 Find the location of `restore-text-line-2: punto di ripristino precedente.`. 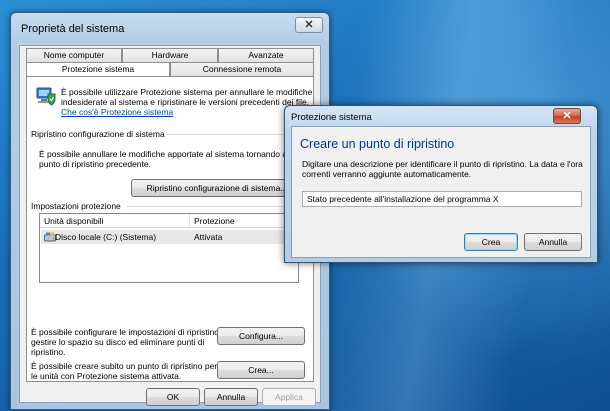

restore-text-line-2: punto di ripristino precedente. is located at coordinates (95, 164).